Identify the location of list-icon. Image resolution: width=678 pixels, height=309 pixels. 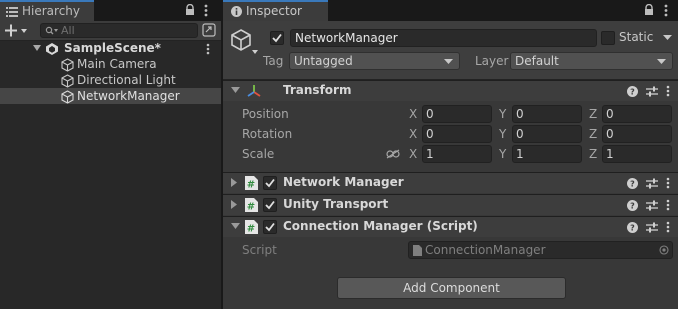
(12, 11).